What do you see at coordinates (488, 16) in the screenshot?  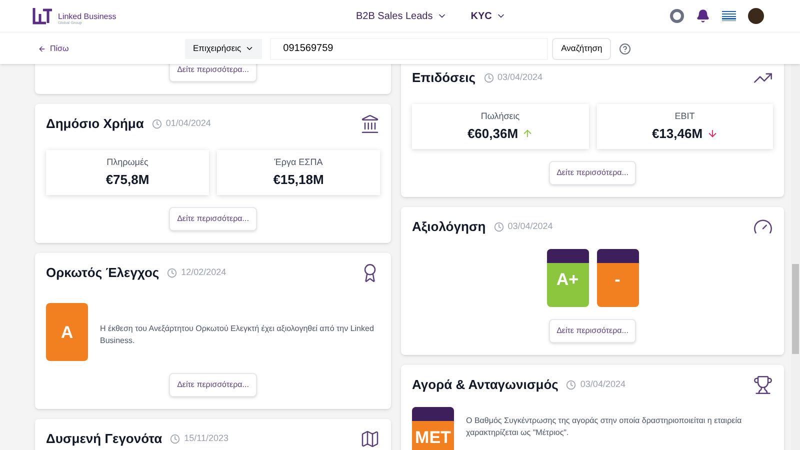 I see `nav-menu: KYC` at bounding box center [488, 16].